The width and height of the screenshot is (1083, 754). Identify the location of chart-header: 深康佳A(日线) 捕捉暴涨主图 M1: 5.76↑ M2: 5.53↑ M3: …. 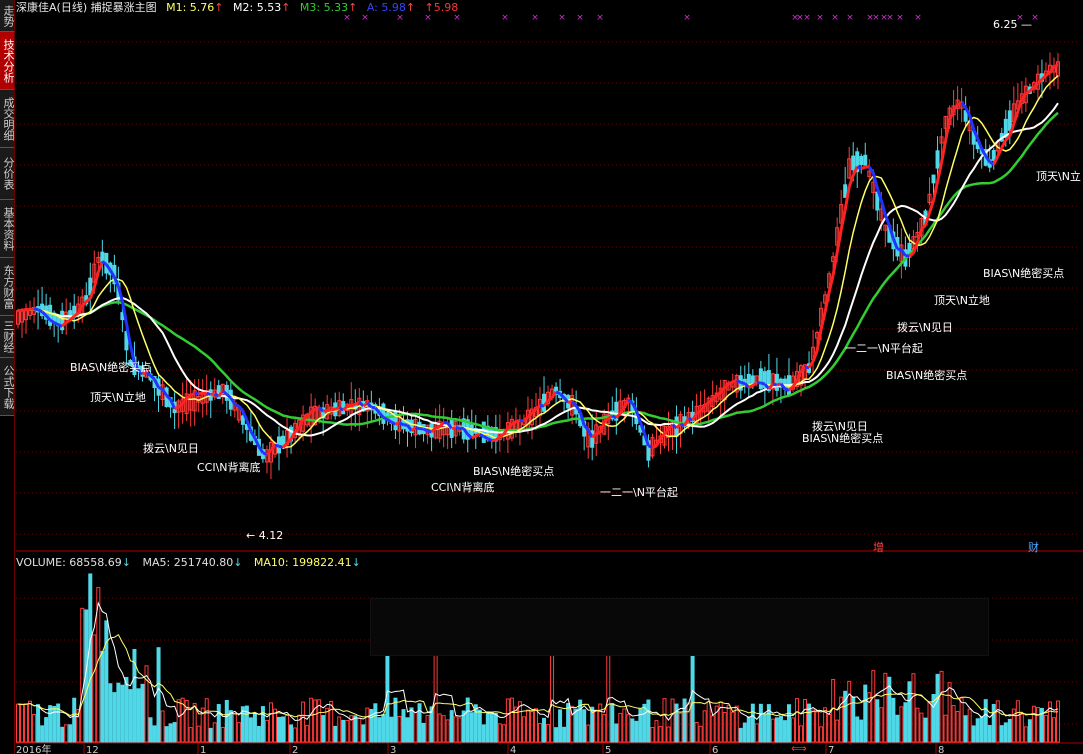
(549, 8).